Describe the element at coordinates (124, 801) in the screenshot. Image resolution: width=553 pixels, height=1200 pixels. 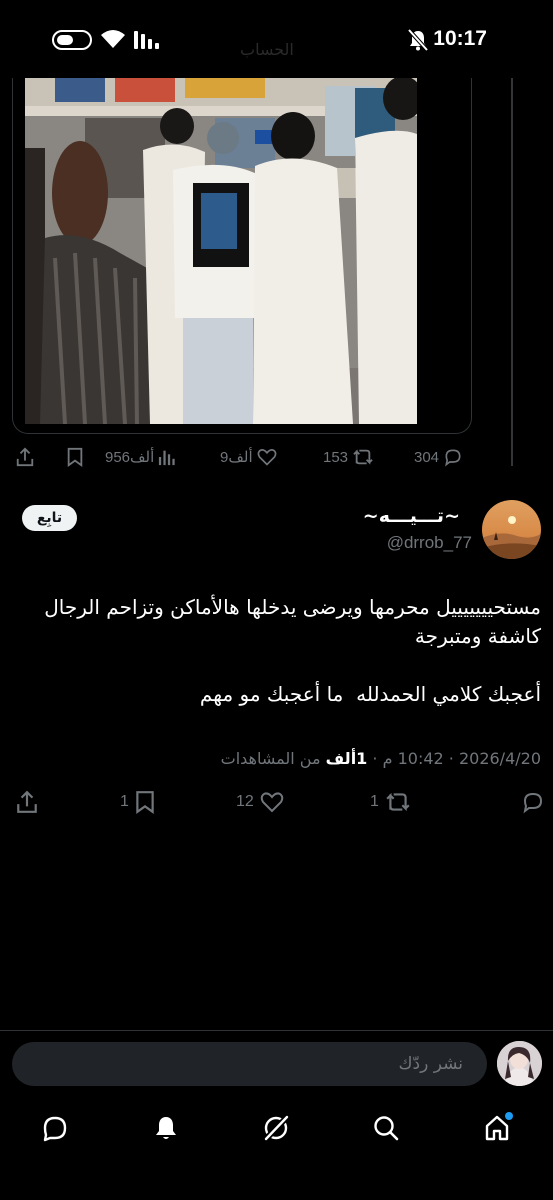
I see `bookmark-count: 1` at that location.